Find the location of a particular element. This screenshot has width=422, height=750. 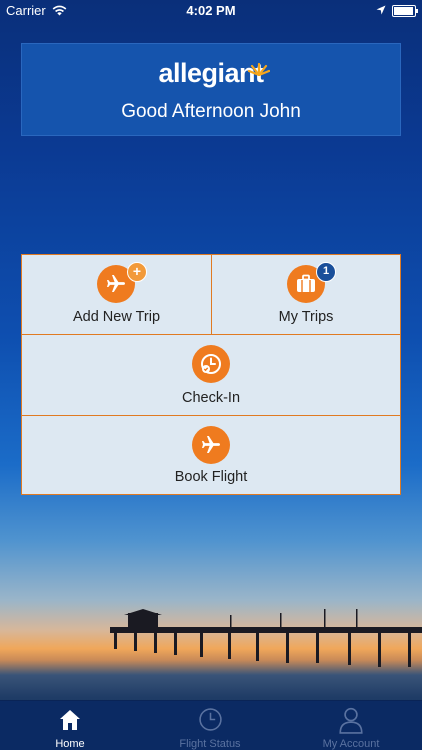

check-in-button: Check-In is located at coordinates (211, 375).